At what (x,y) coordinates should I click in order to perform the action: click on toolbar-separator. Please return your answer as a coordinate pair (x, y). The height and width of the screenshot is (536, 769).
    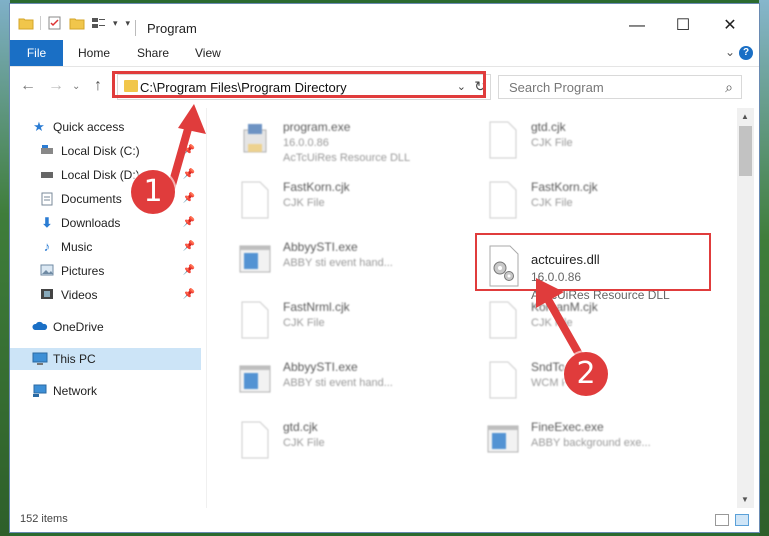
    Looking at the image, I should click on (40, 23).